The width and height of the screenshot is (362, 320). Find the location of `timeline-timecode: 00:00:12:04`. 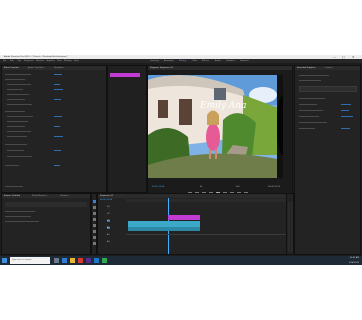

timeline-timecode: 00:00:12:04 is located at coordinates (106, 200).